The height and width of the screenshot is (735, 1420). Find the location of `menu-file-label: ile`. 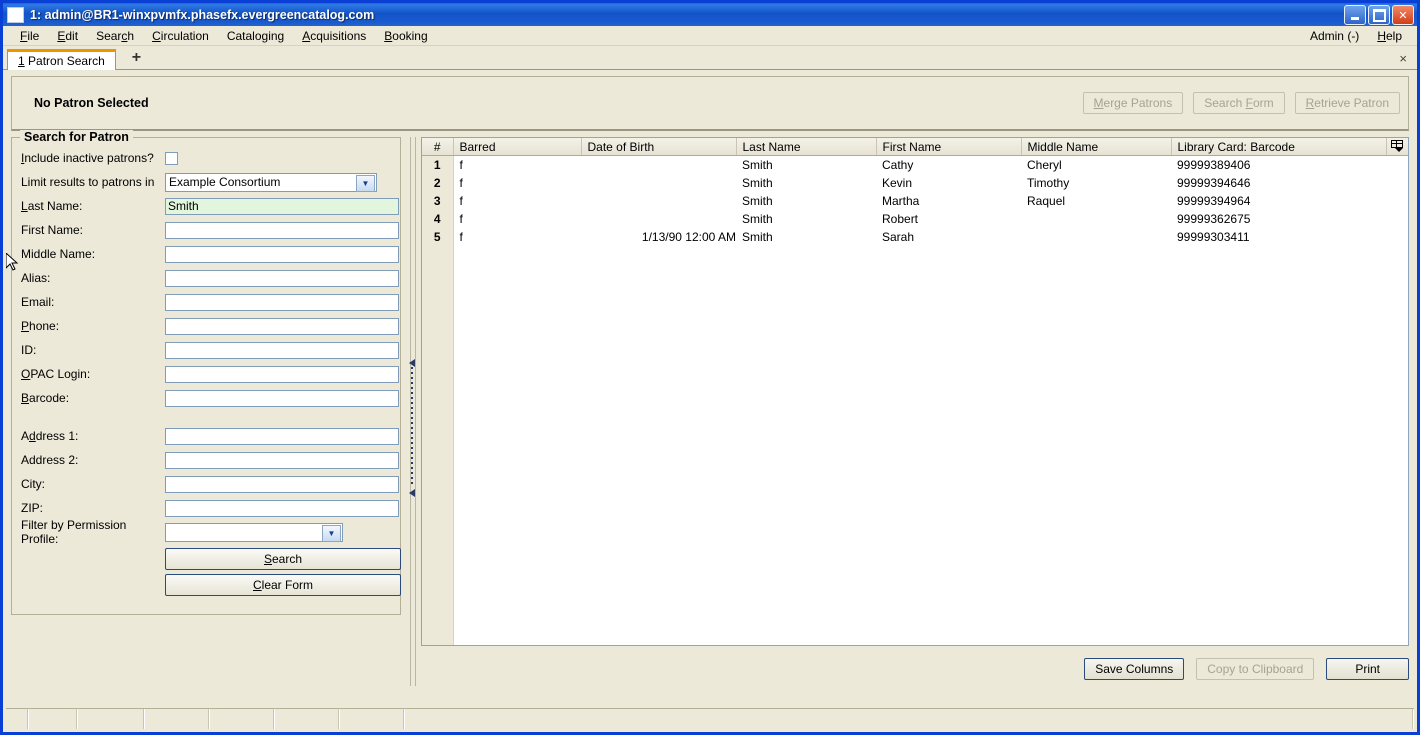

menu-file-label: ile is located at coordinates (33, 35).